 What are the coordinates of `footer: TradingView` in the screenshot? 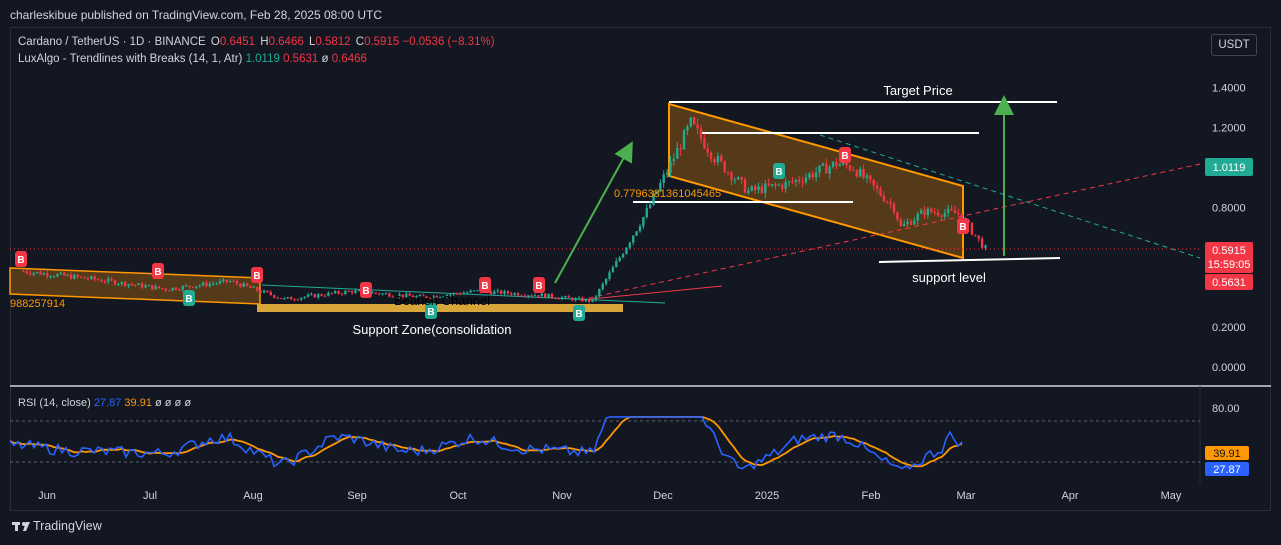 It's located at (67, 526).